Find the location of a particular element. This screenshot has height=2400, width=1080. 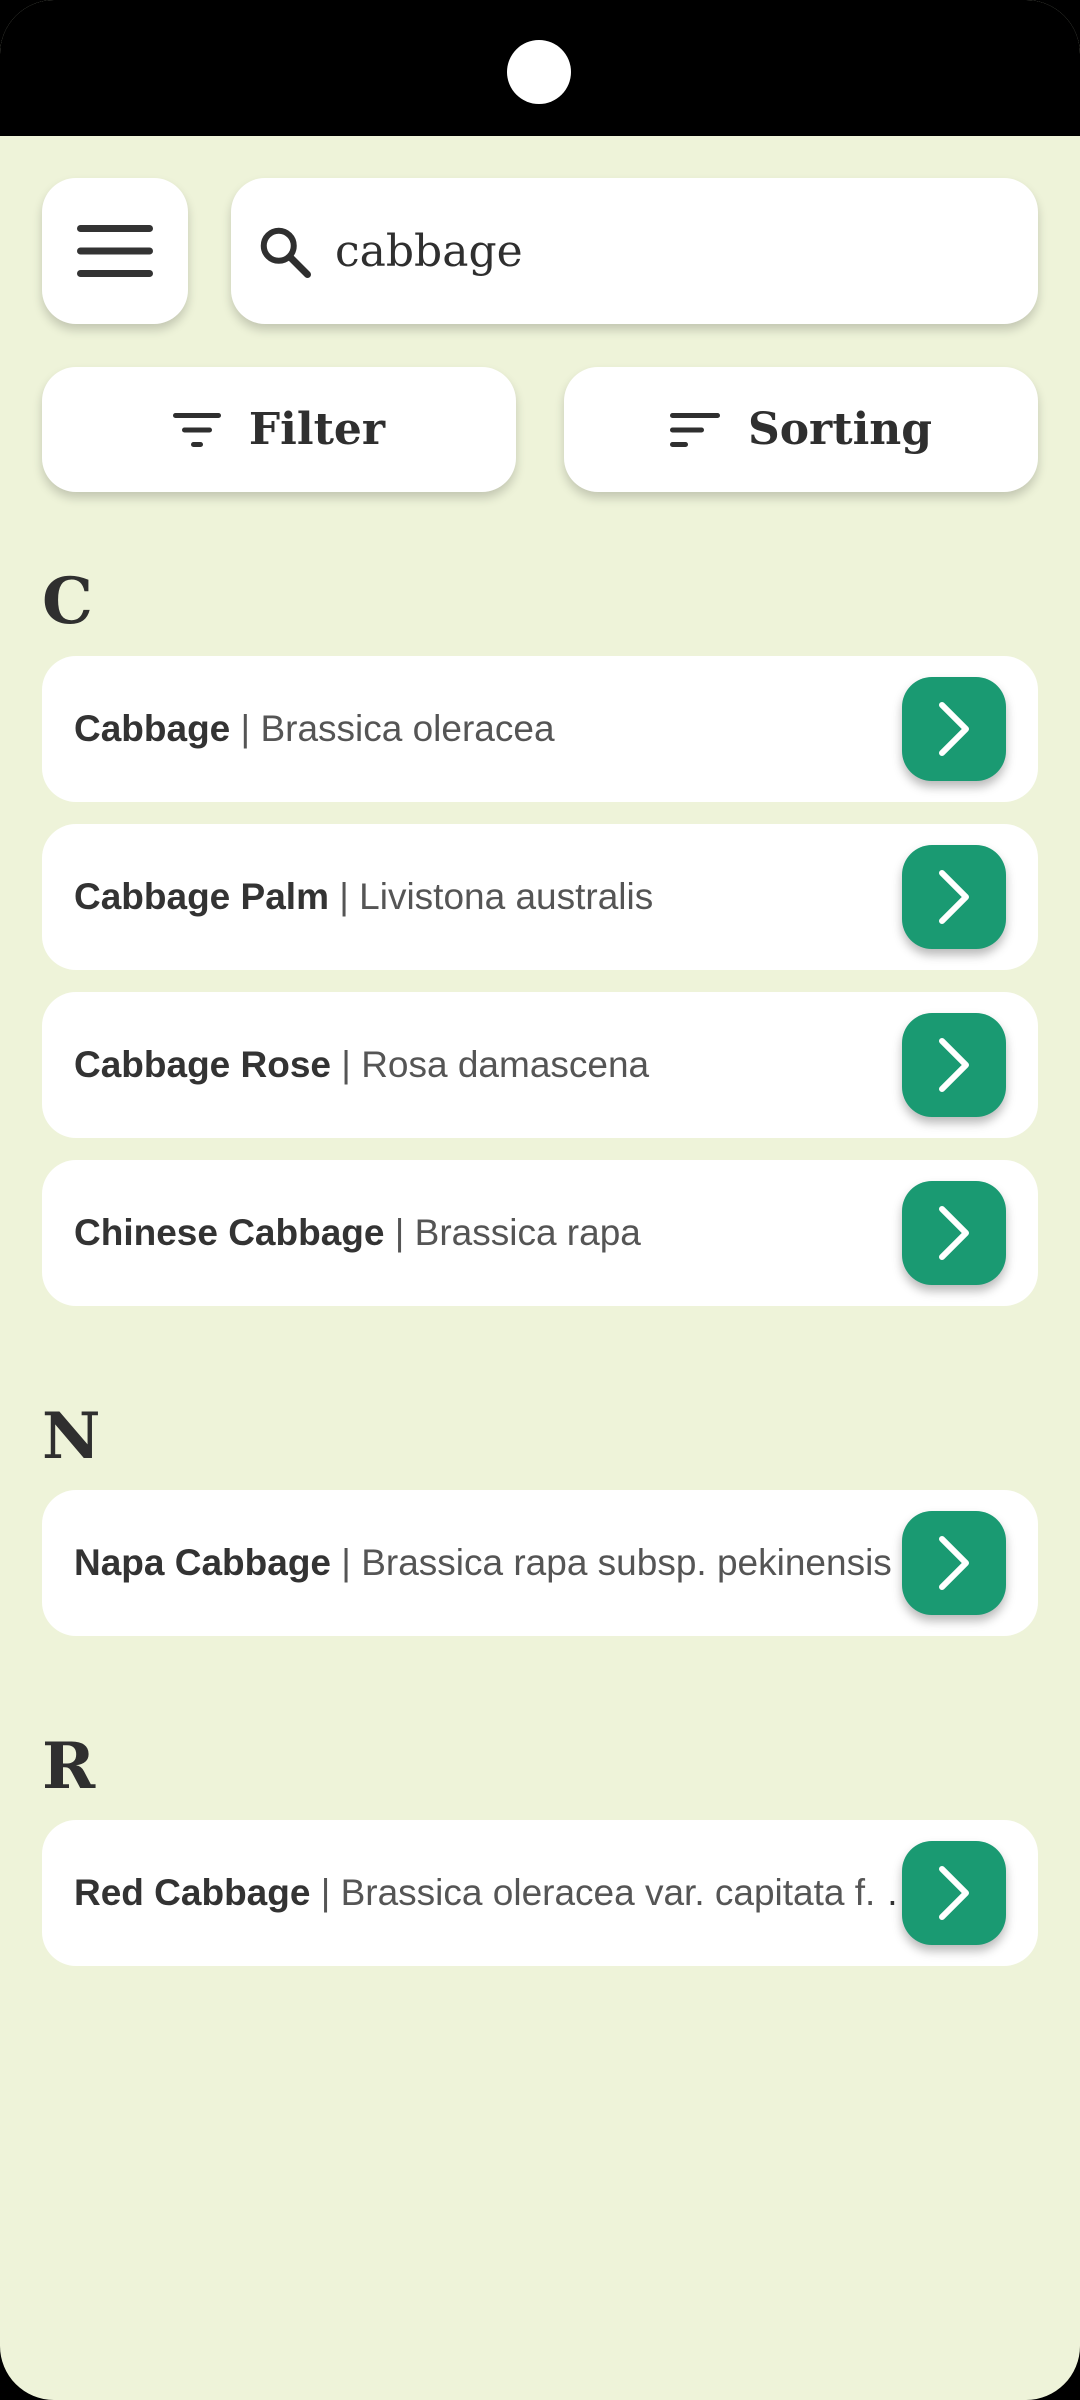

search-input is located at coordinates (675, 251).